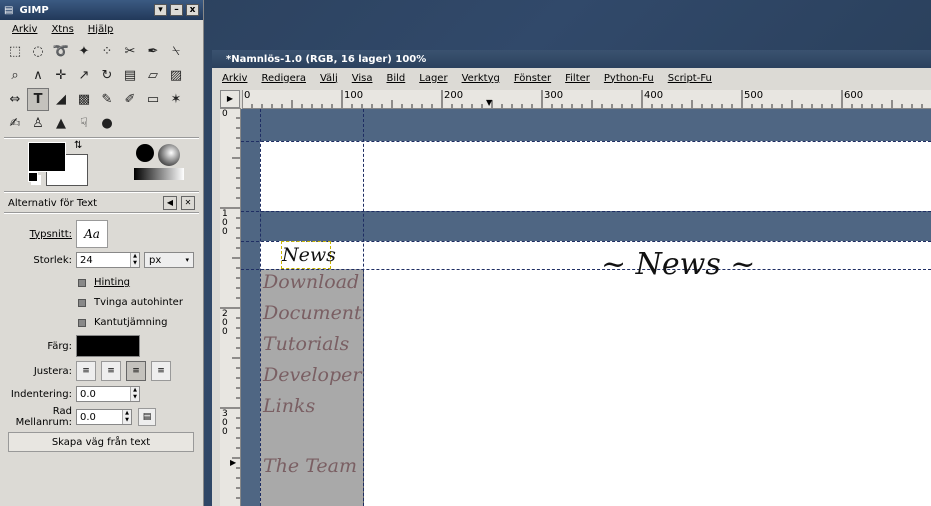 The height and width of the screenshot is (506, 931). Describe the element at coordinates (15, 51) in the screenshot. I see `rect-select-icon: ⬚` at that location.